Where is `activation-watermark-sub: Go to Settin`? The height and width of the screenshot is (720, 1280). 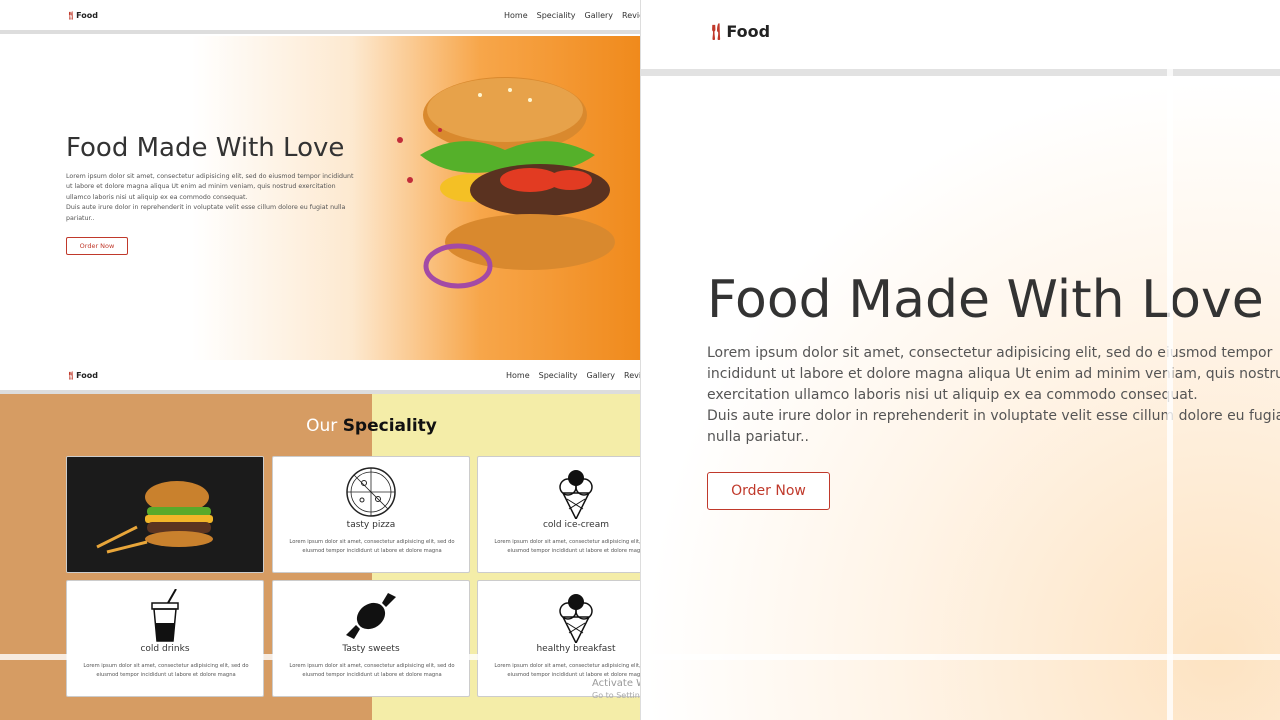 activation-watermark-sub: Go to Settin is located at coordinates (616, 695).